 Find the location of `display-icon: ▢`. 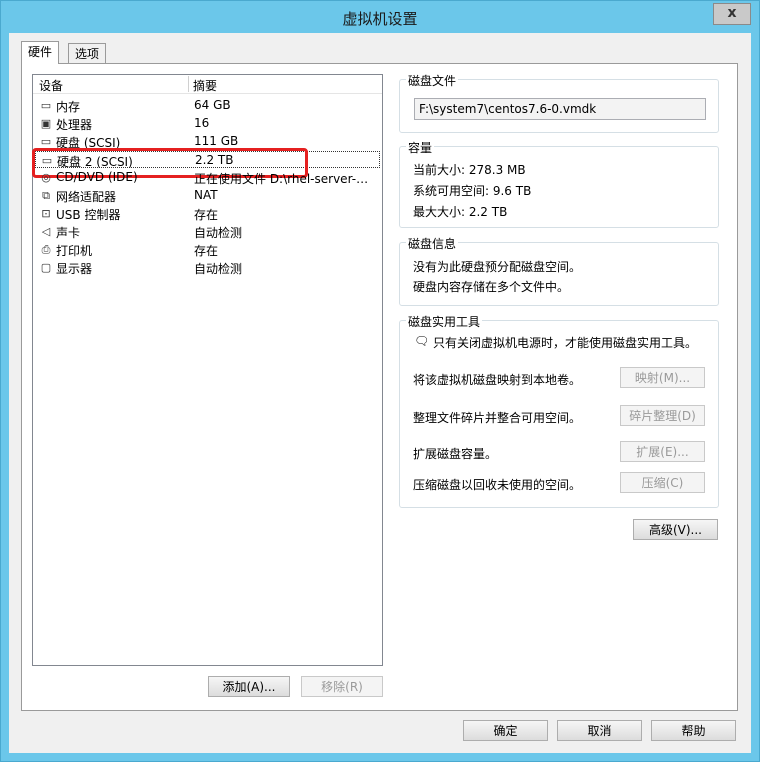

display-icon: ▢ is located at coordinates (46, 267).